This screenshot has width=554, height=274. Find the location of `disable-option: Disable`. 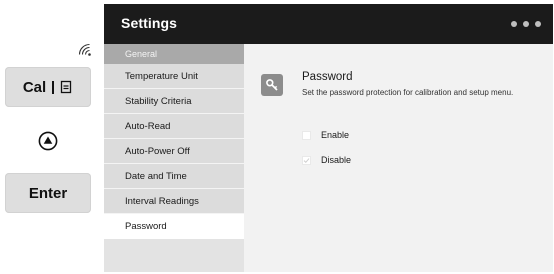

disable-option: Disable is located at coordinates (326, 160).